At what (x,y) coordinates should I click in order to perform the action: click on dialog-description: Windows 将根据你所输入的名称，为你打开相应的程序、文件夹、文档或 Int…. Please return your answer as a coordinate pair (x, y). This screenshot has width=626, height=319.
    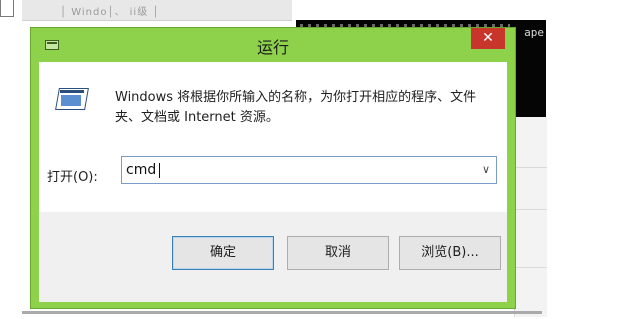
    Looking at the image, I should click on (296, 107).